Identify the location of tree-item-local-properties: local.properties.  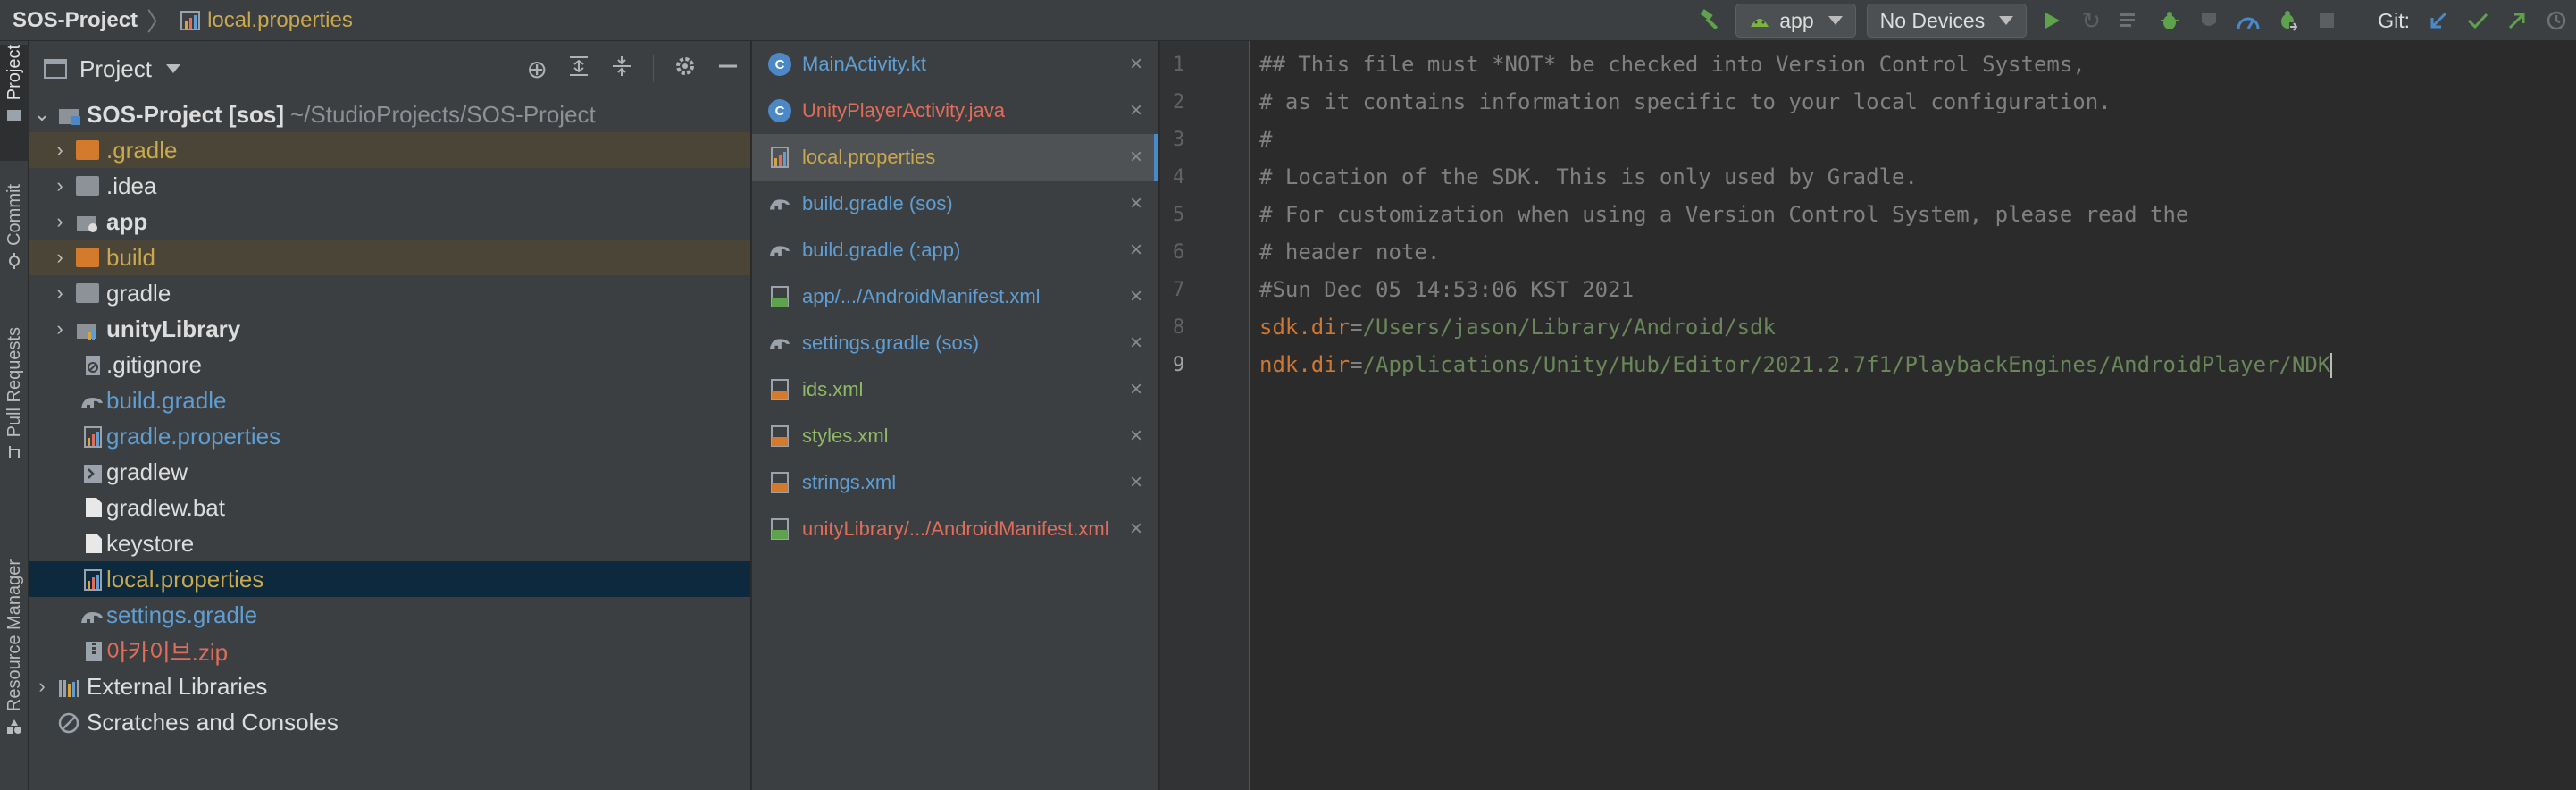
(390, 579).